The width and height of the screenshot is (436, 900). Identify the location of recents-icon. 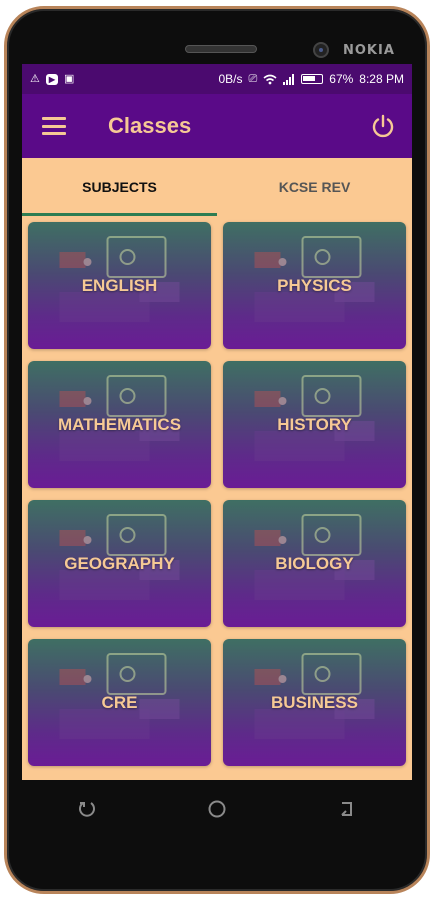
(87, 809).